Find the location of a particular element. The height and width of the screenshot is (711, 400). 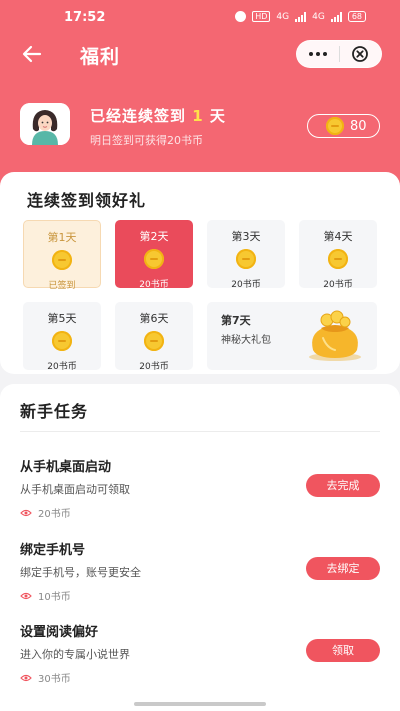

more-dots-icon is located at coordinates (318, 54).